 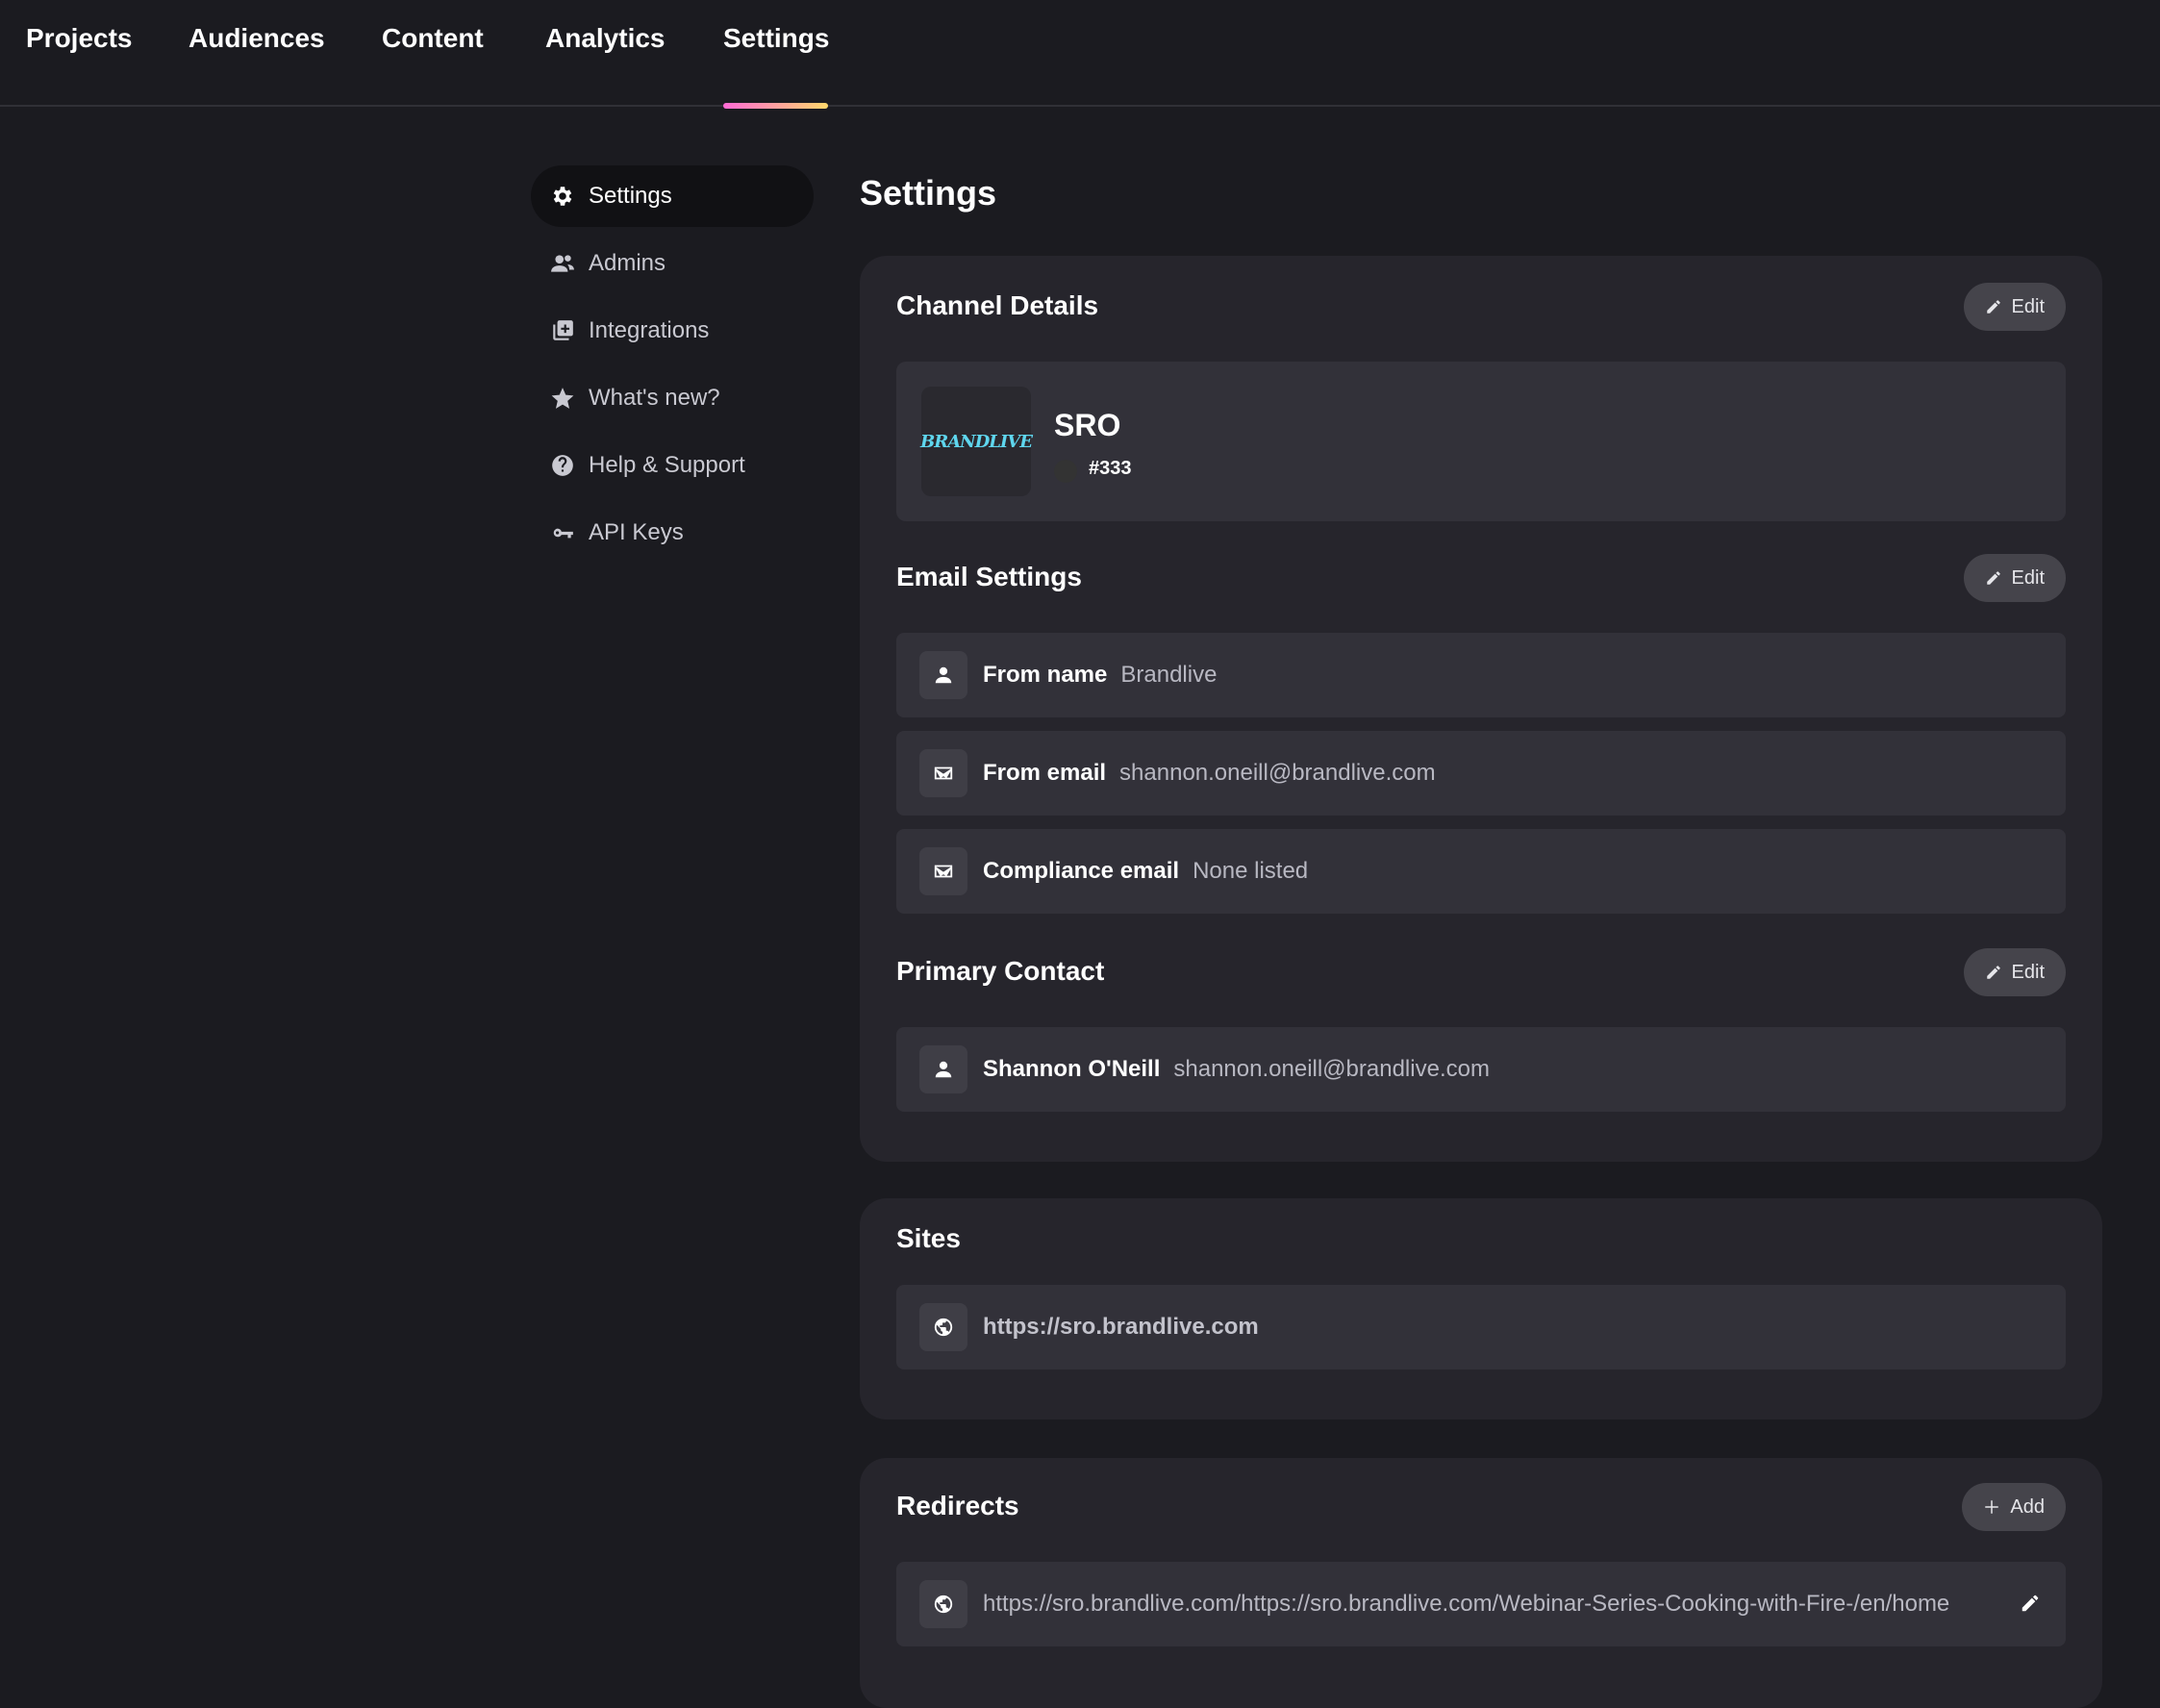 I want to click on sites-title: Sites, so click(x=928, y=1238).